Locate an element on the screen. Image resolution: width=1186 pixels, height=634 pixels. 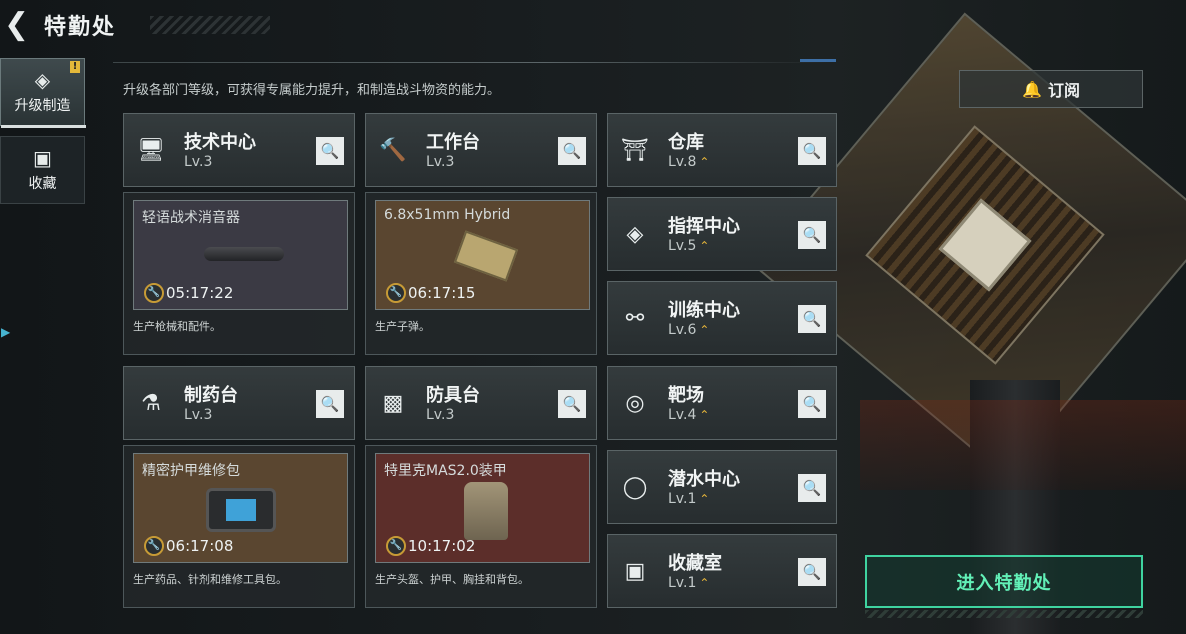
facility-card-collection-room: ▣ 收藏室 Lv.1 ⌃ 🔍 is located at coordinates (722, 571).